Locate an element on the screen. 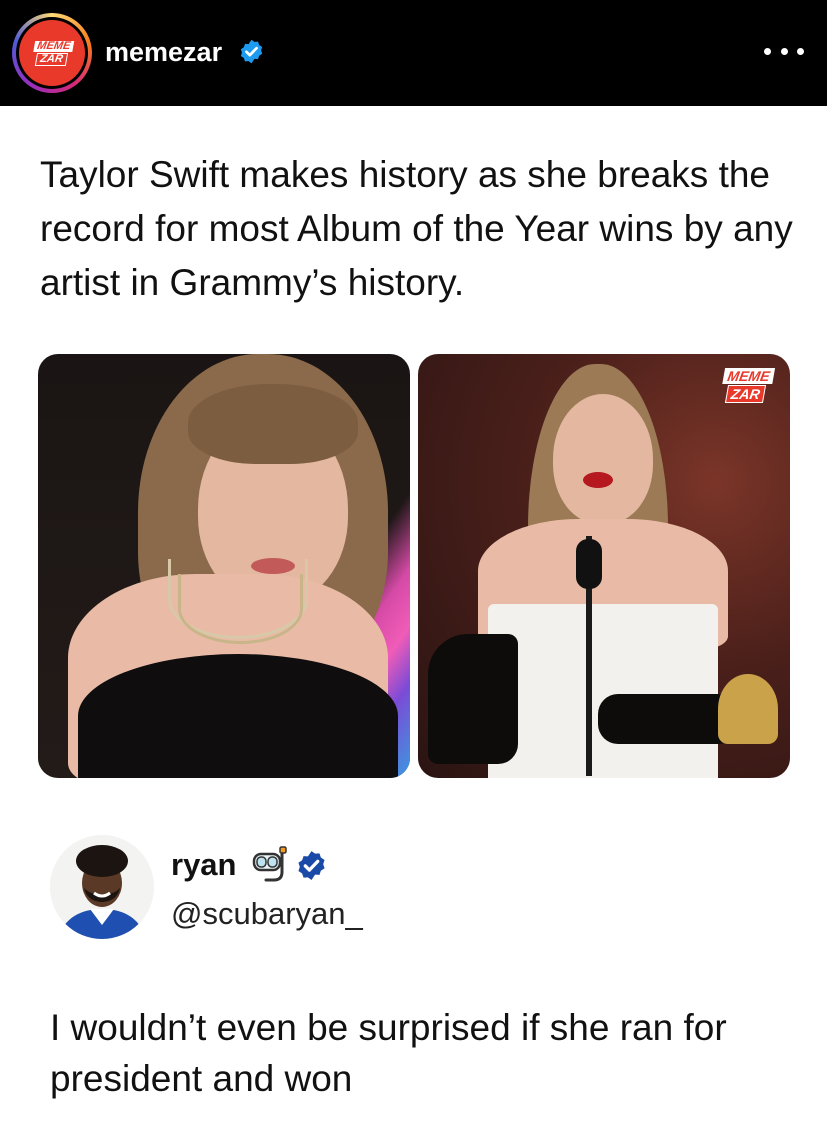 The image size is (827, 1128). black-glove-left is located at coordinates (473, 699).